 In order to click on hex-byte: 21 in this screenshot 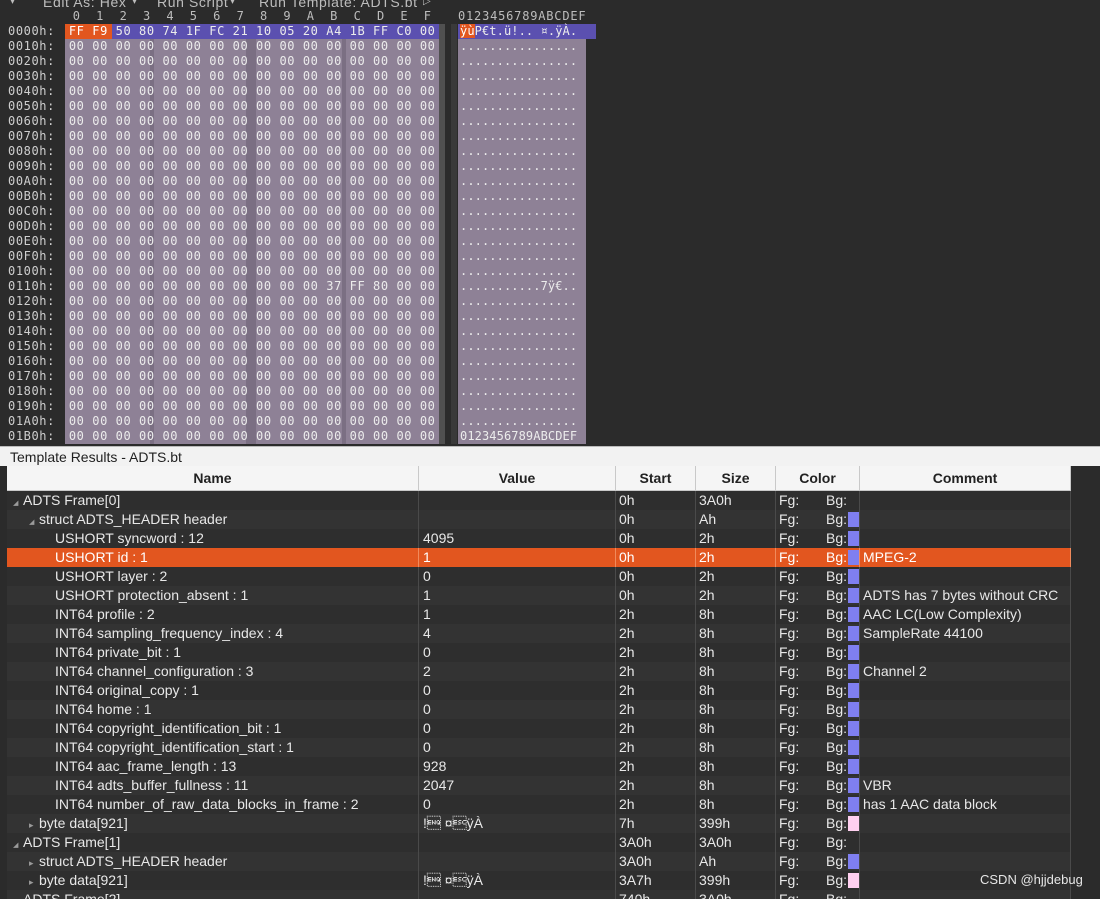, I will do `click(240, 31)`.